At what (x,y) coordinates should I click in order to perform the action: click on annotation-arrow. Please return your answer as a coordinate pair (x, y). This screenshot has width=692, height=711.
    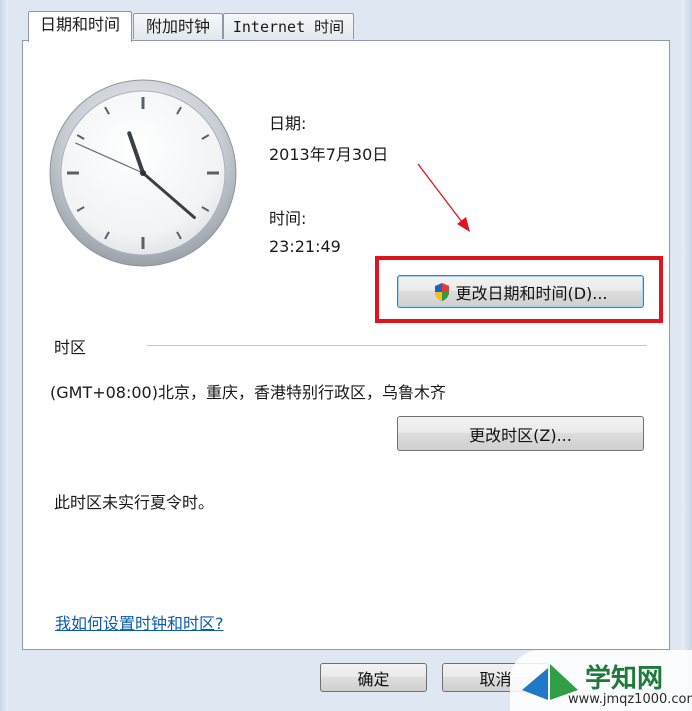
    Looking at the image, I should click on (443, 197).